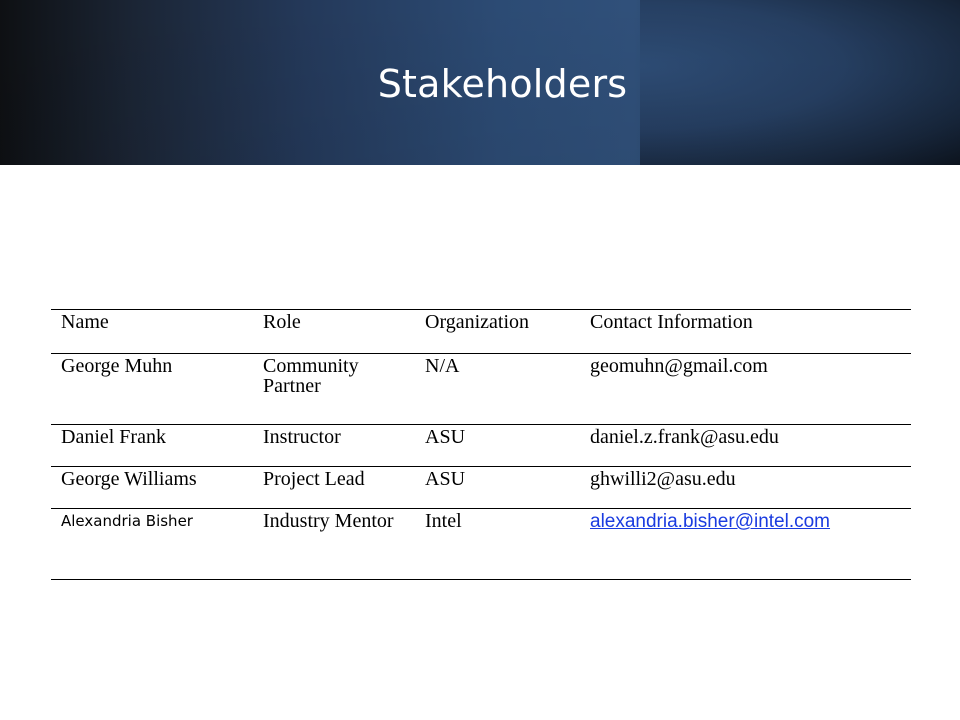 Image resolution: width=960 pixels, height=720 pixels. Describe the element at coordinates (477, 322) in the screenshot. I see `column-header-organization: Organization` at that location.